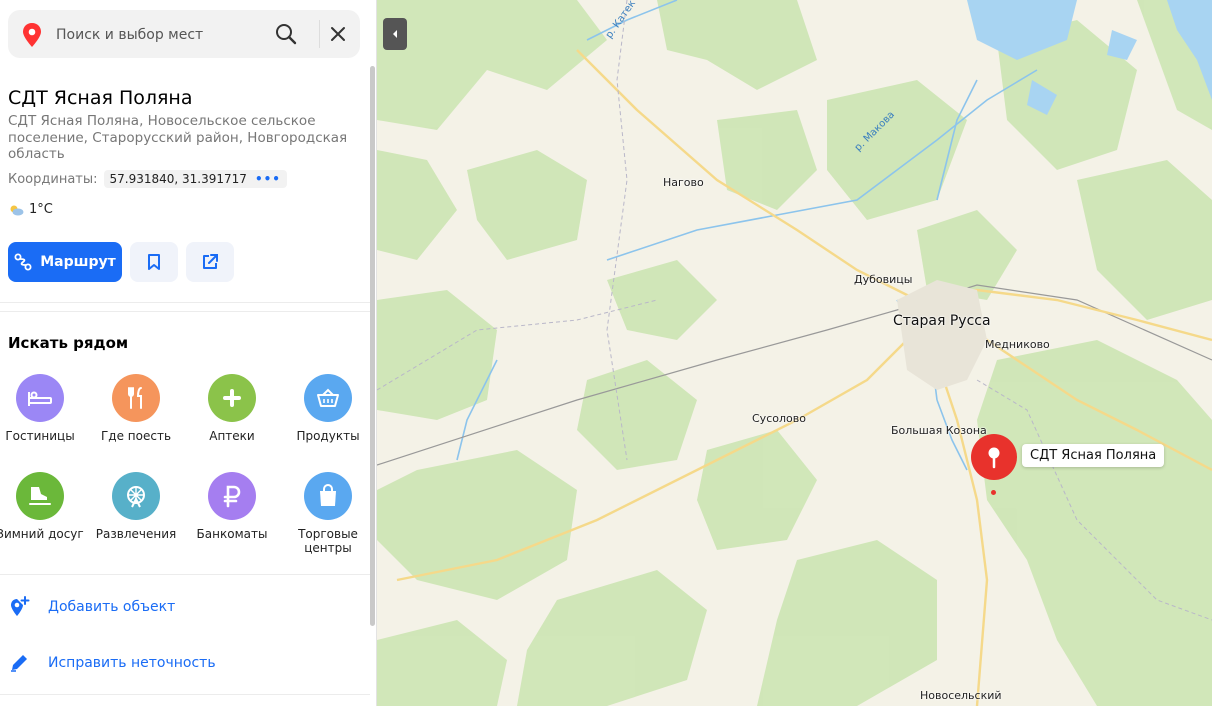  I want to click on shopping-bag-icon, so click(328, 496).